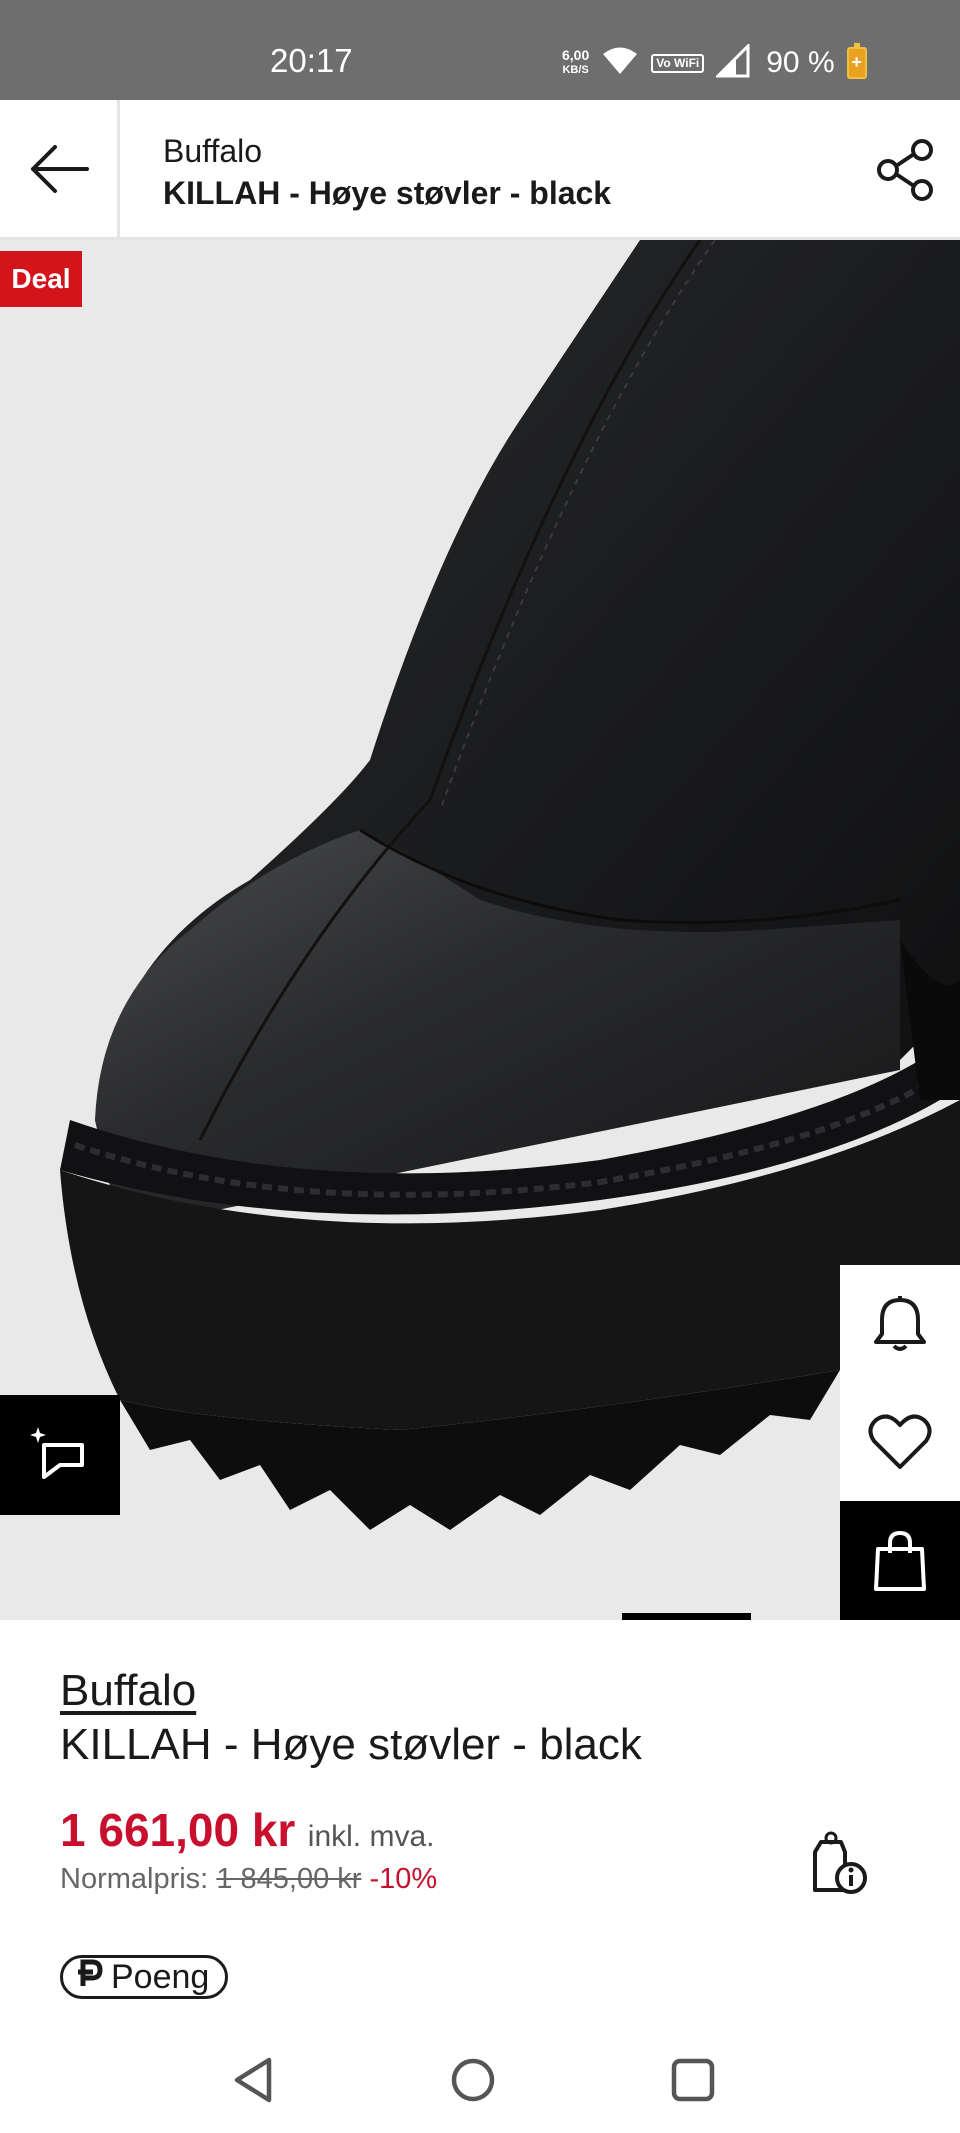  I want to click on add-to-bag-button, so click(900, 1560).